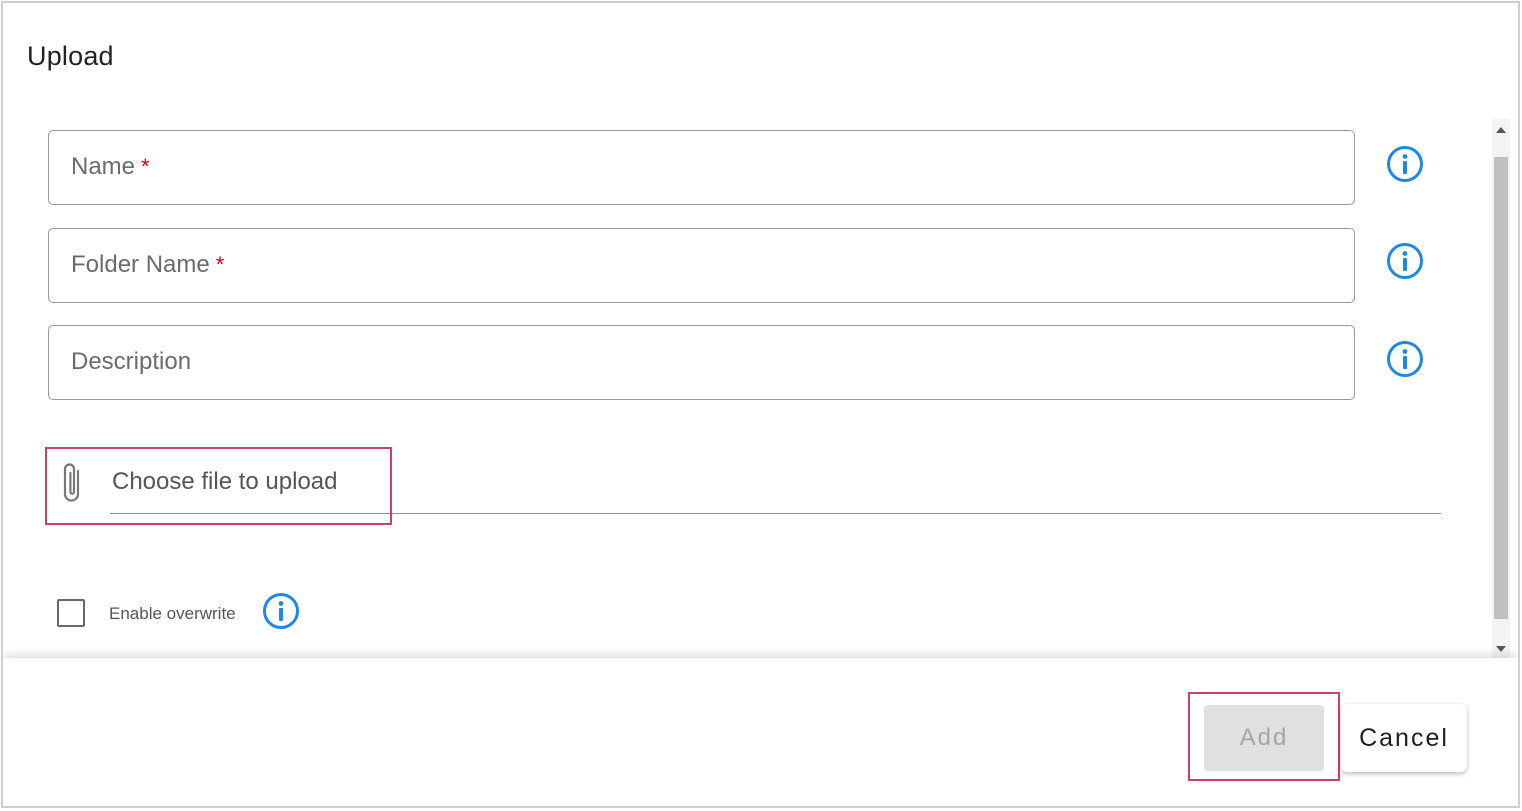  I want to click on arrow-down-icon, so click(1501, 649).